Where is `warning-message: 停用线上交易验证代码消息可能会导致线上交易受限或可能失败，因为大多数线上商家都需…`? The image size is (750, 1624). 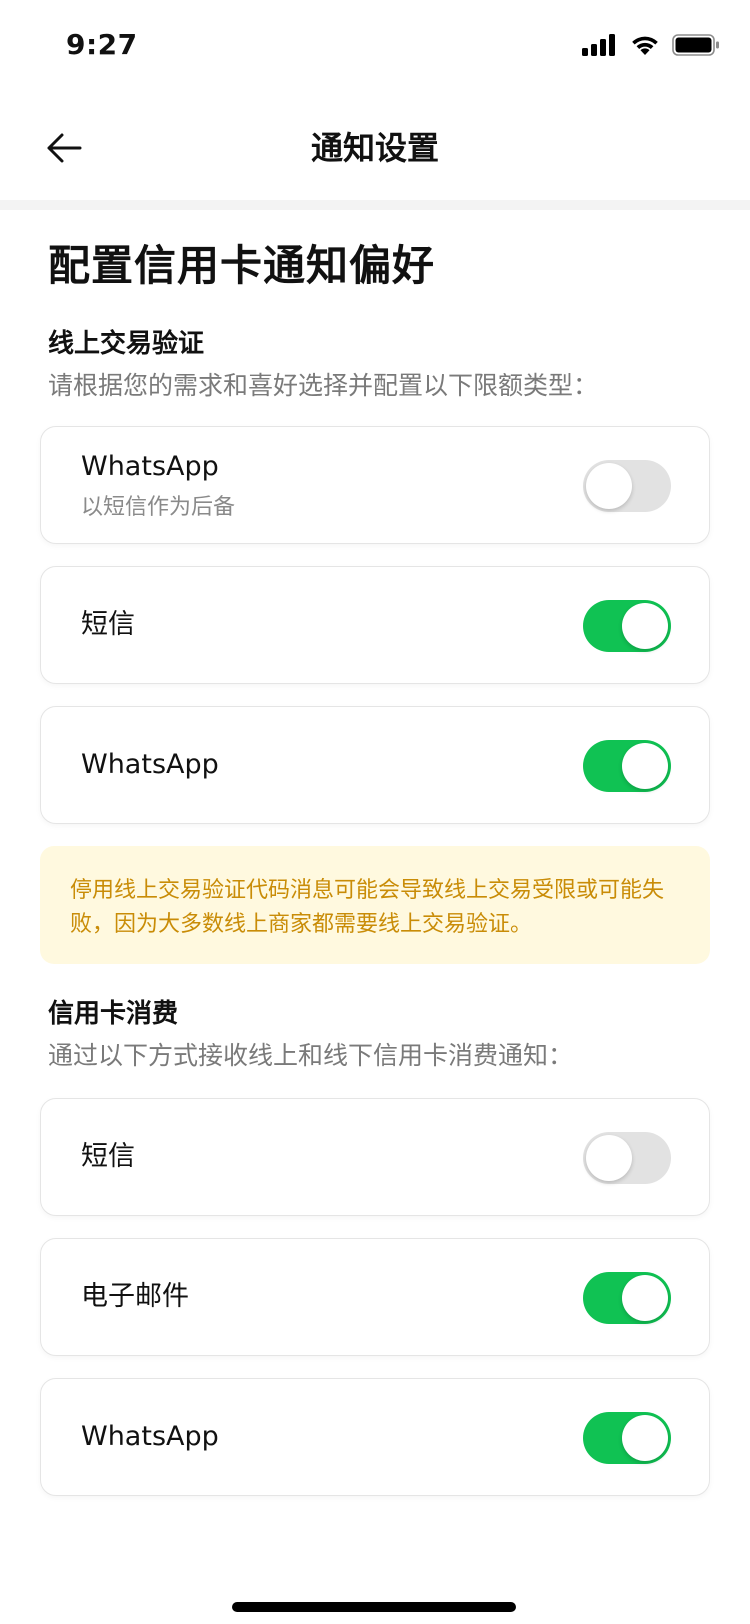
warning-message: 停用线上交易验证代码消息可能会导致线上交易受限或可能失败，因为大多数线上商家都需… is located at coordinates (375, 905).